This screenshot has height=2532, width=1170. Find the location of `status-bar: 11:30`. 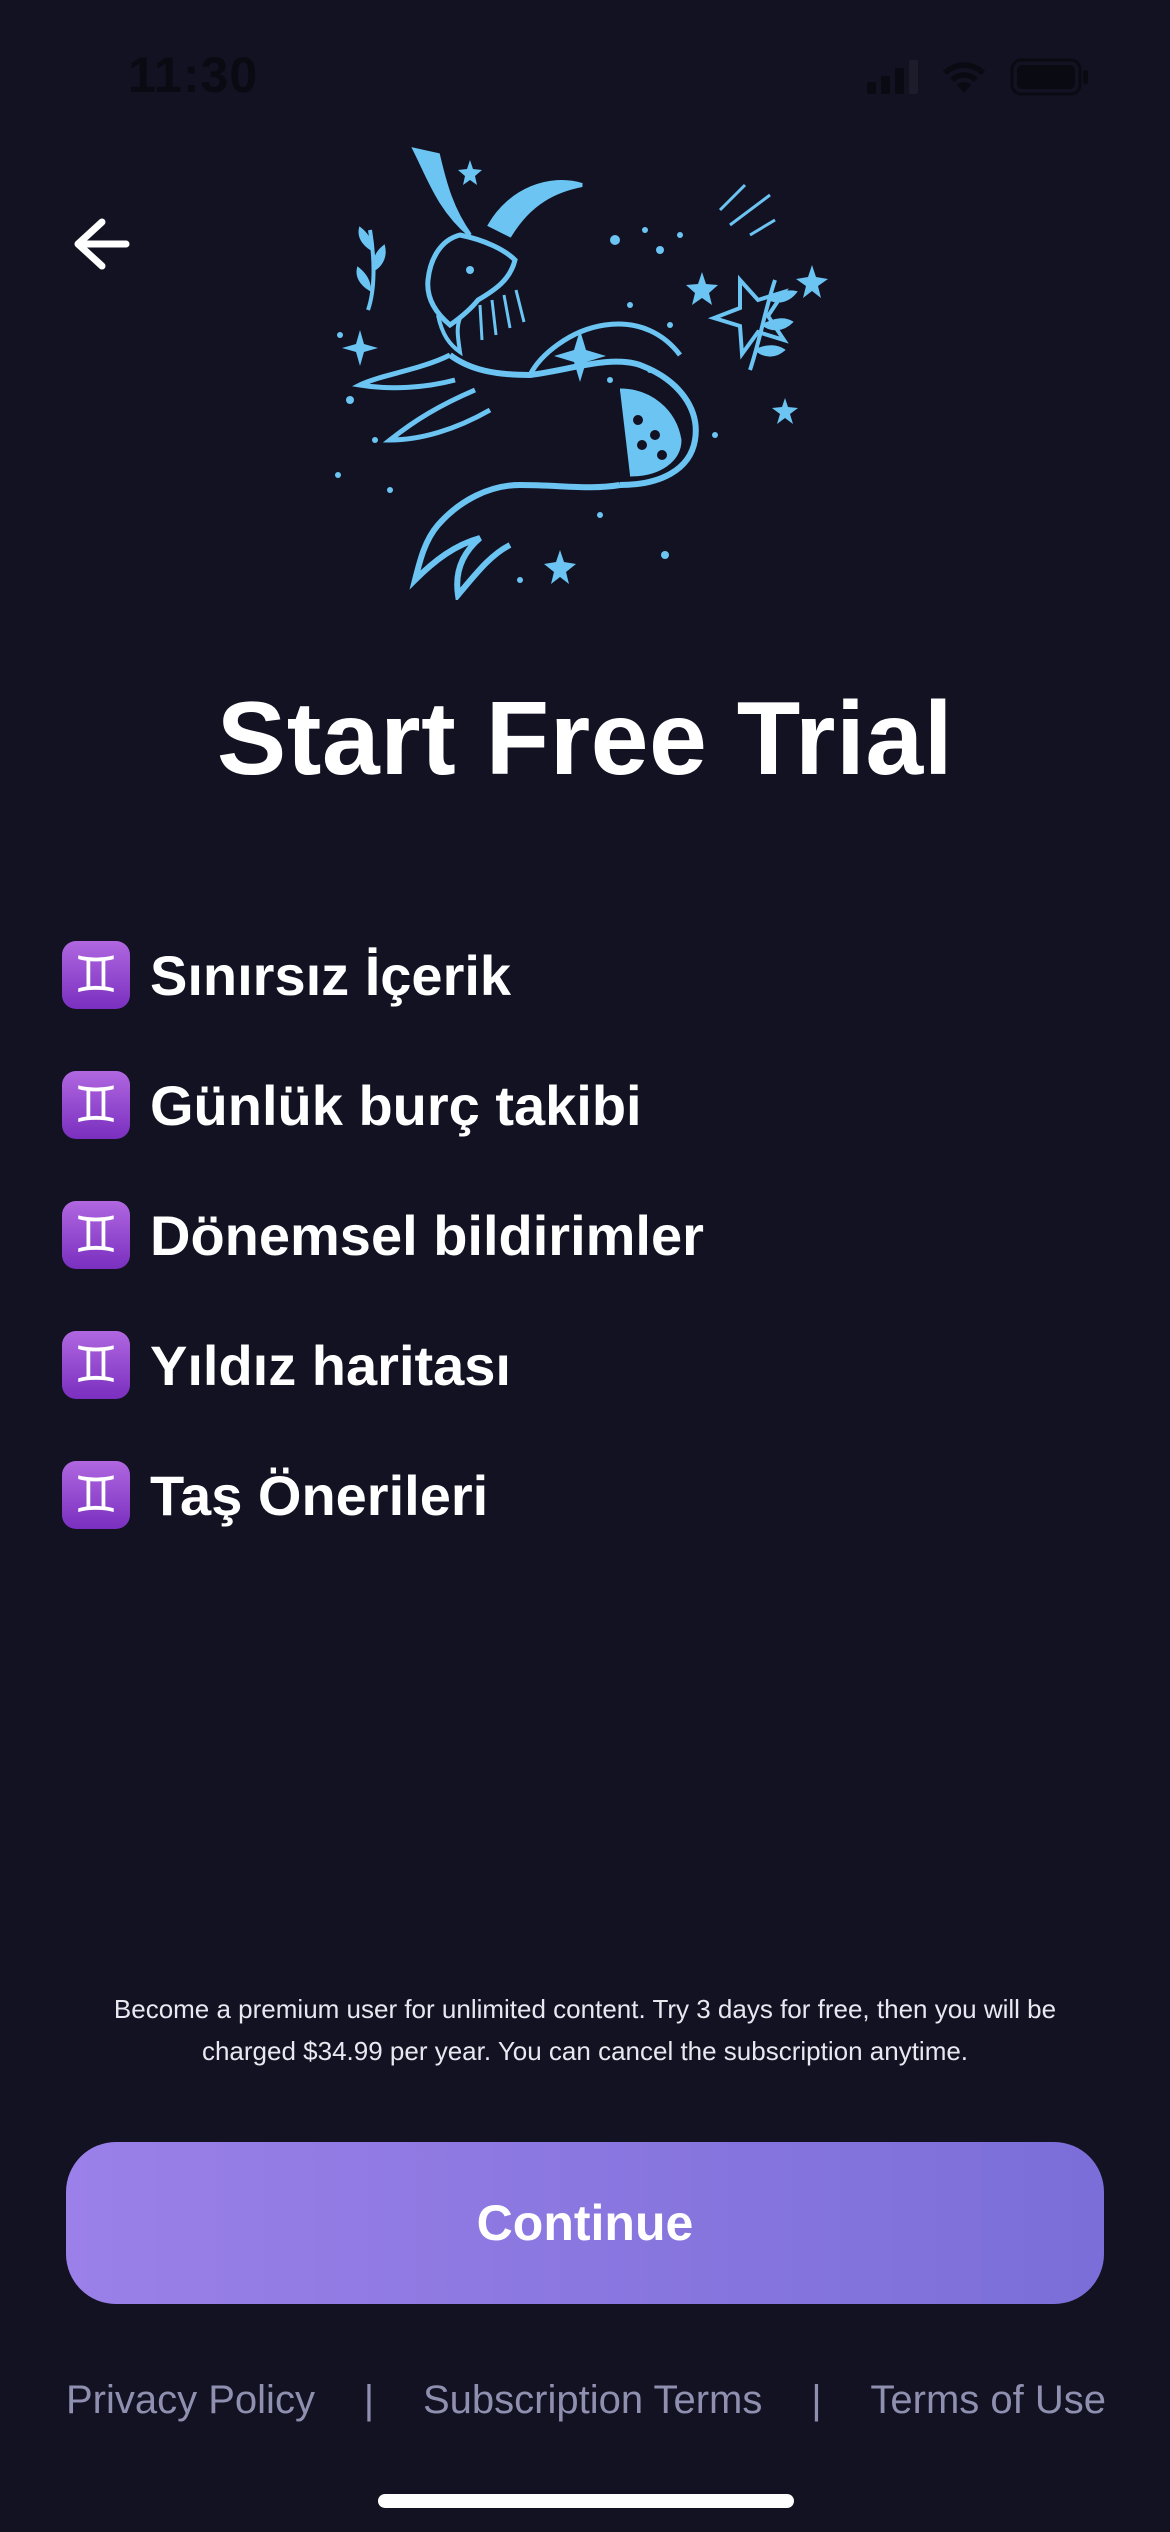

status-bar: 11:30 is located at coordinates (585, 75).